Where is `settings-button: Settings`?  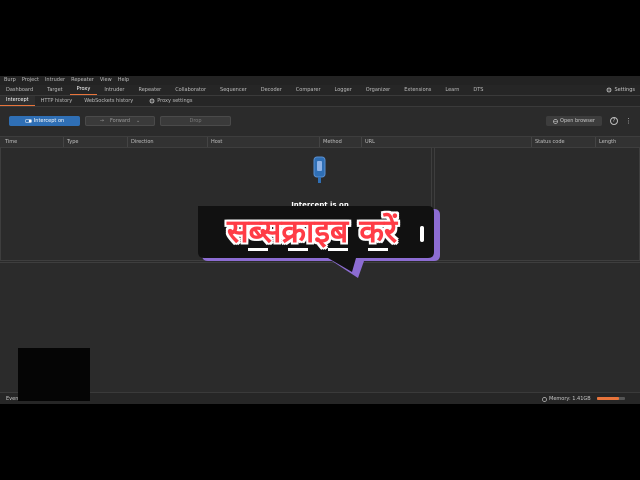 settings-button: Settings is located at coordinates (620, 90).